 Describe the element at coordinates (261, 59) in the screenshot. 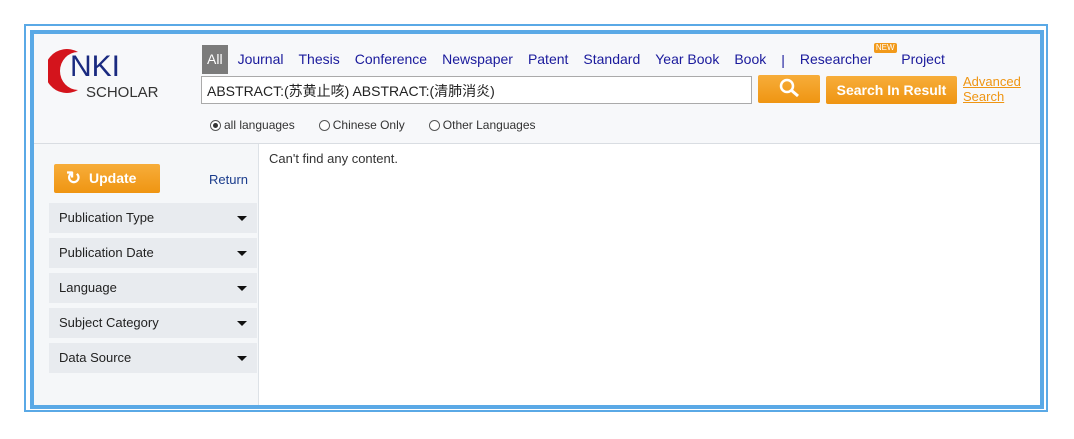

I see `tab-journal: Journal` at that location.